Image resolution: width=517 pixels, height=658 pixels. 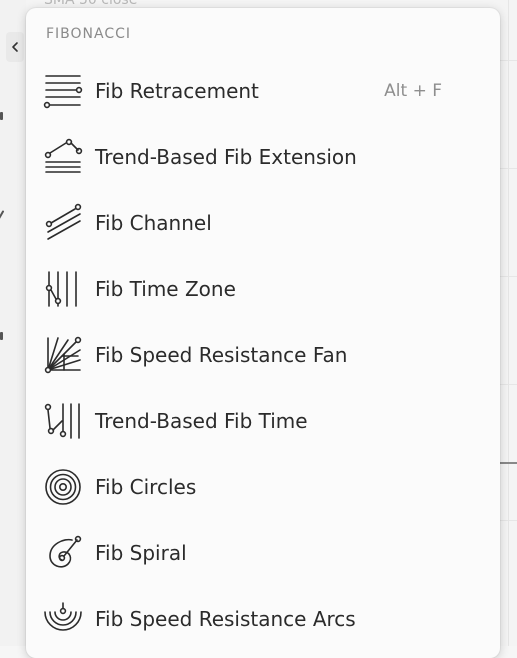 I want to click on menu-item-fib-time-zone: Fib Time Zone, so click(x=263, y=289).